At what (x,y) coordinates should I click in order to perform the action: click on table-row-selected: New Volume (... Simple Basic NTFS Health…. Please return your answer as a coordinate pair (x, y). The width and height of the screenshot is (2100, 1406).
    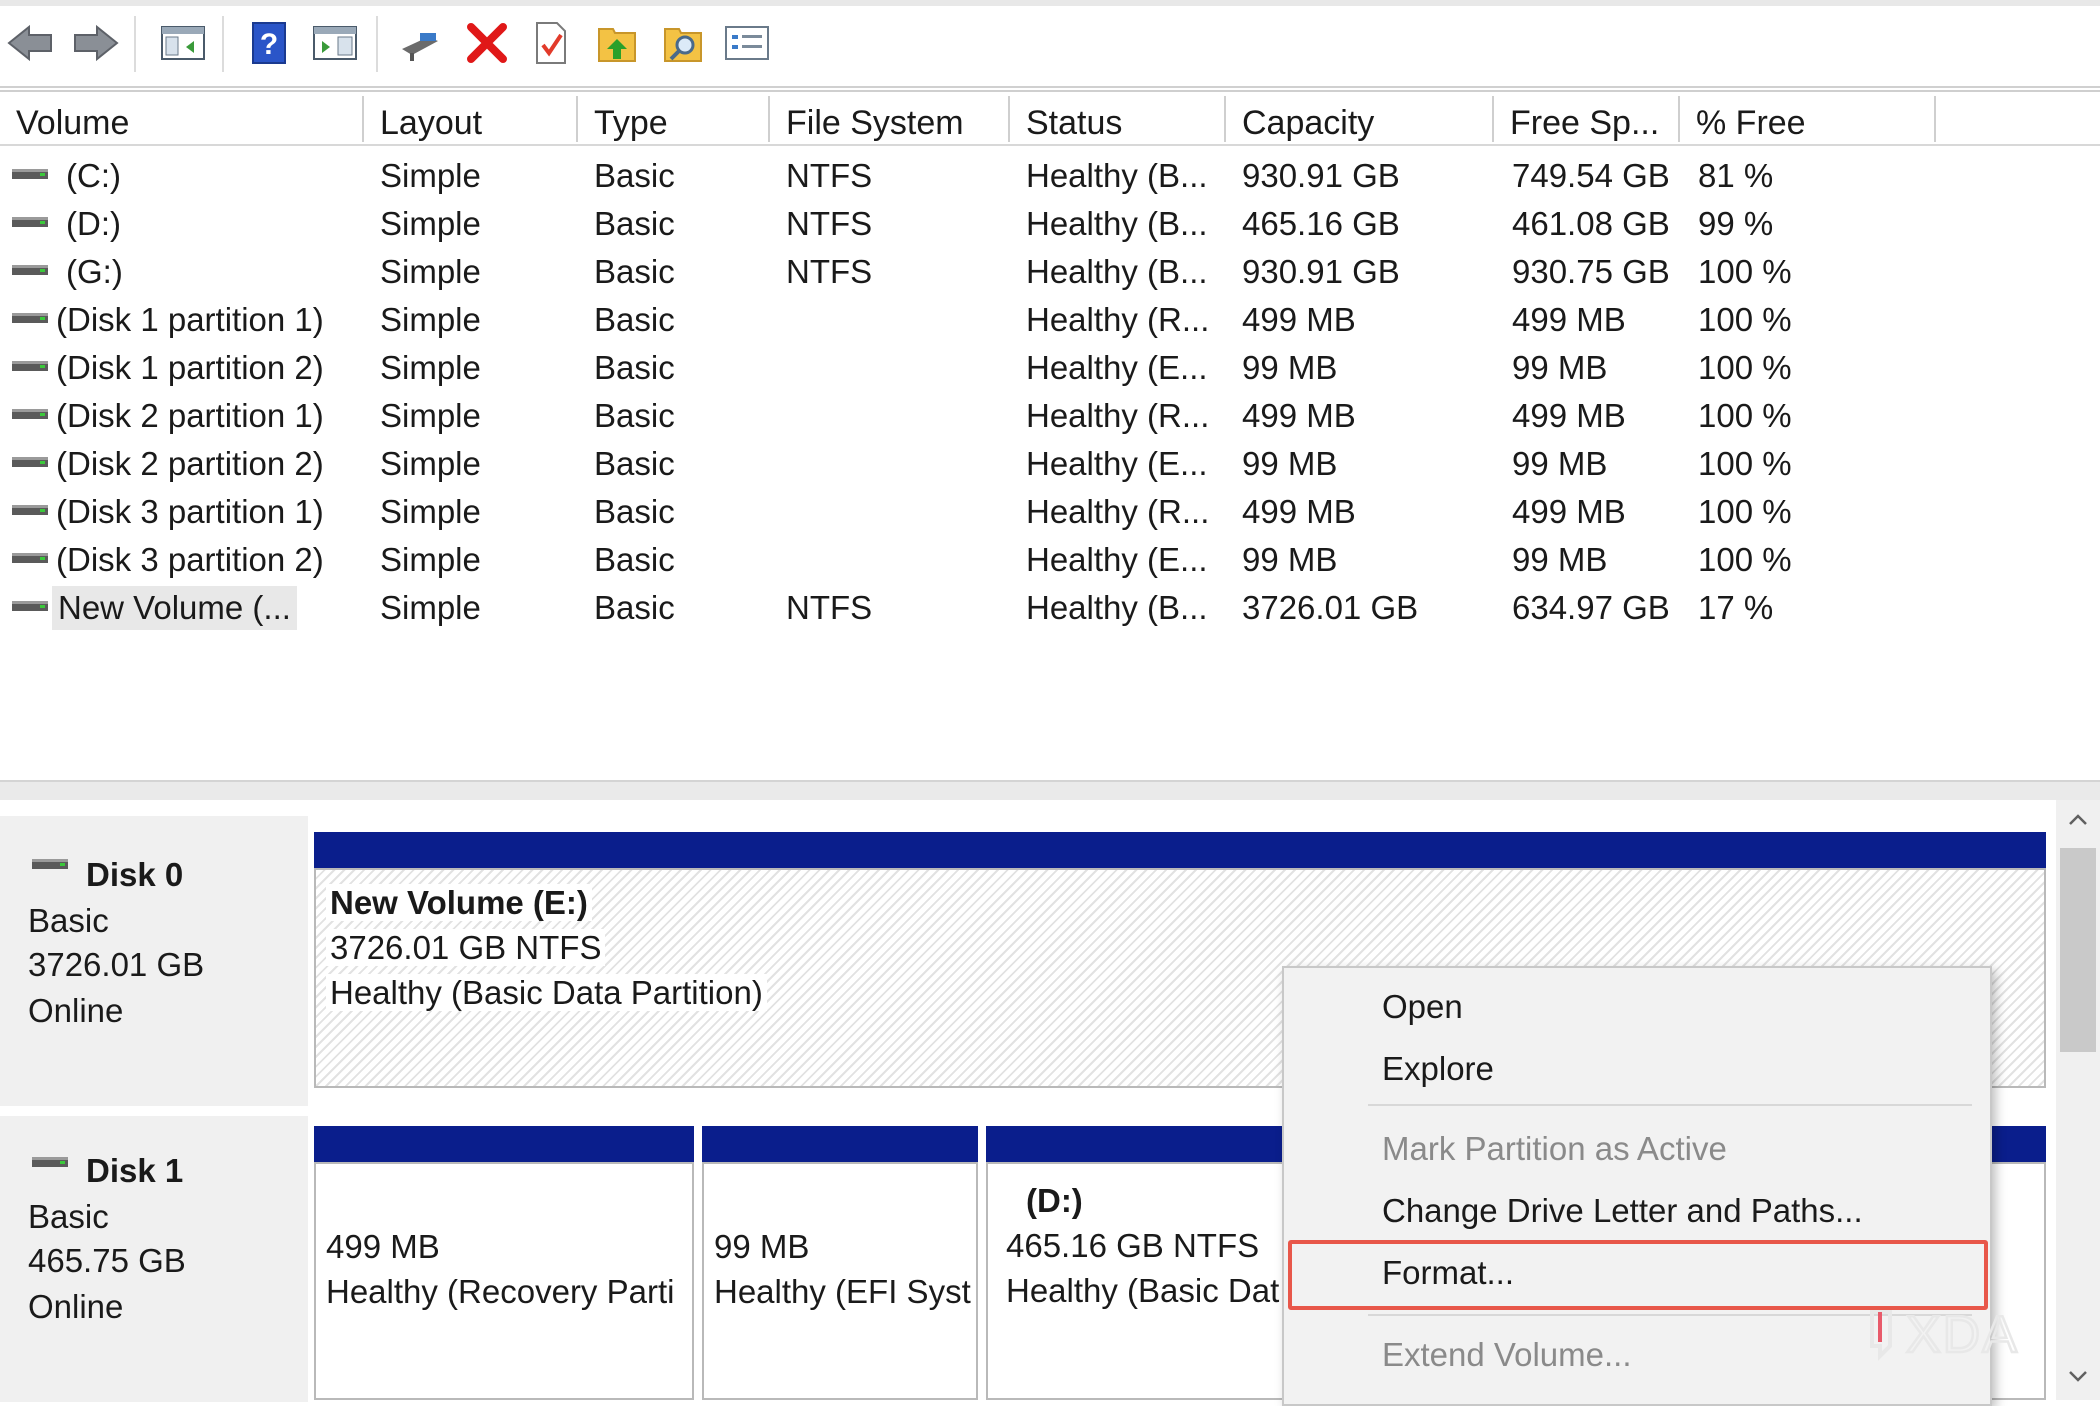
    Looking at the image, I should click on (1050, 608).